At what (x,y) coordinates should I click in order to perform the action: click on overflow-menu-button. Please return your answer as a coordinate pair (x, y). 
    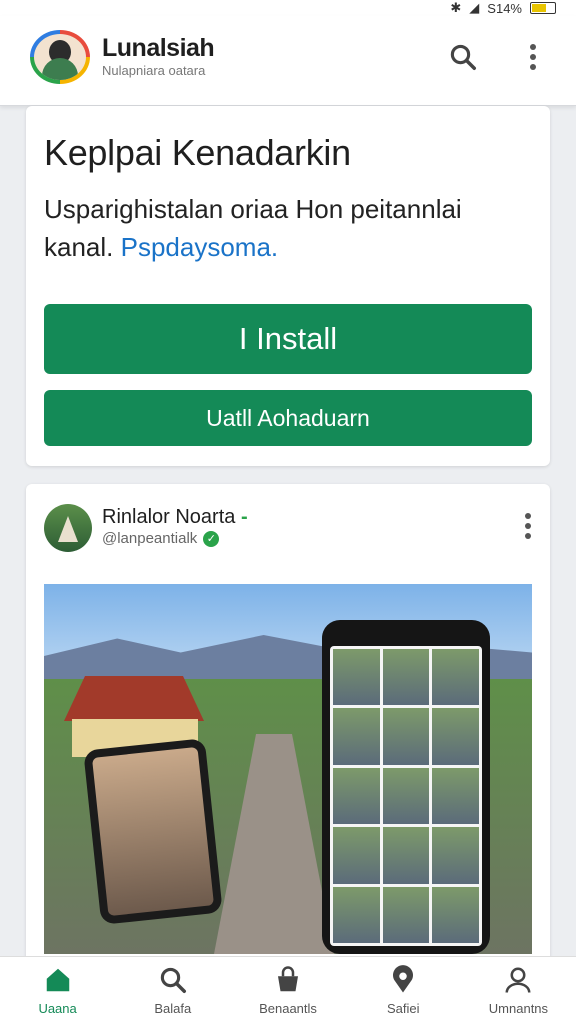
    Looking at the image, I should click on (533, 57).